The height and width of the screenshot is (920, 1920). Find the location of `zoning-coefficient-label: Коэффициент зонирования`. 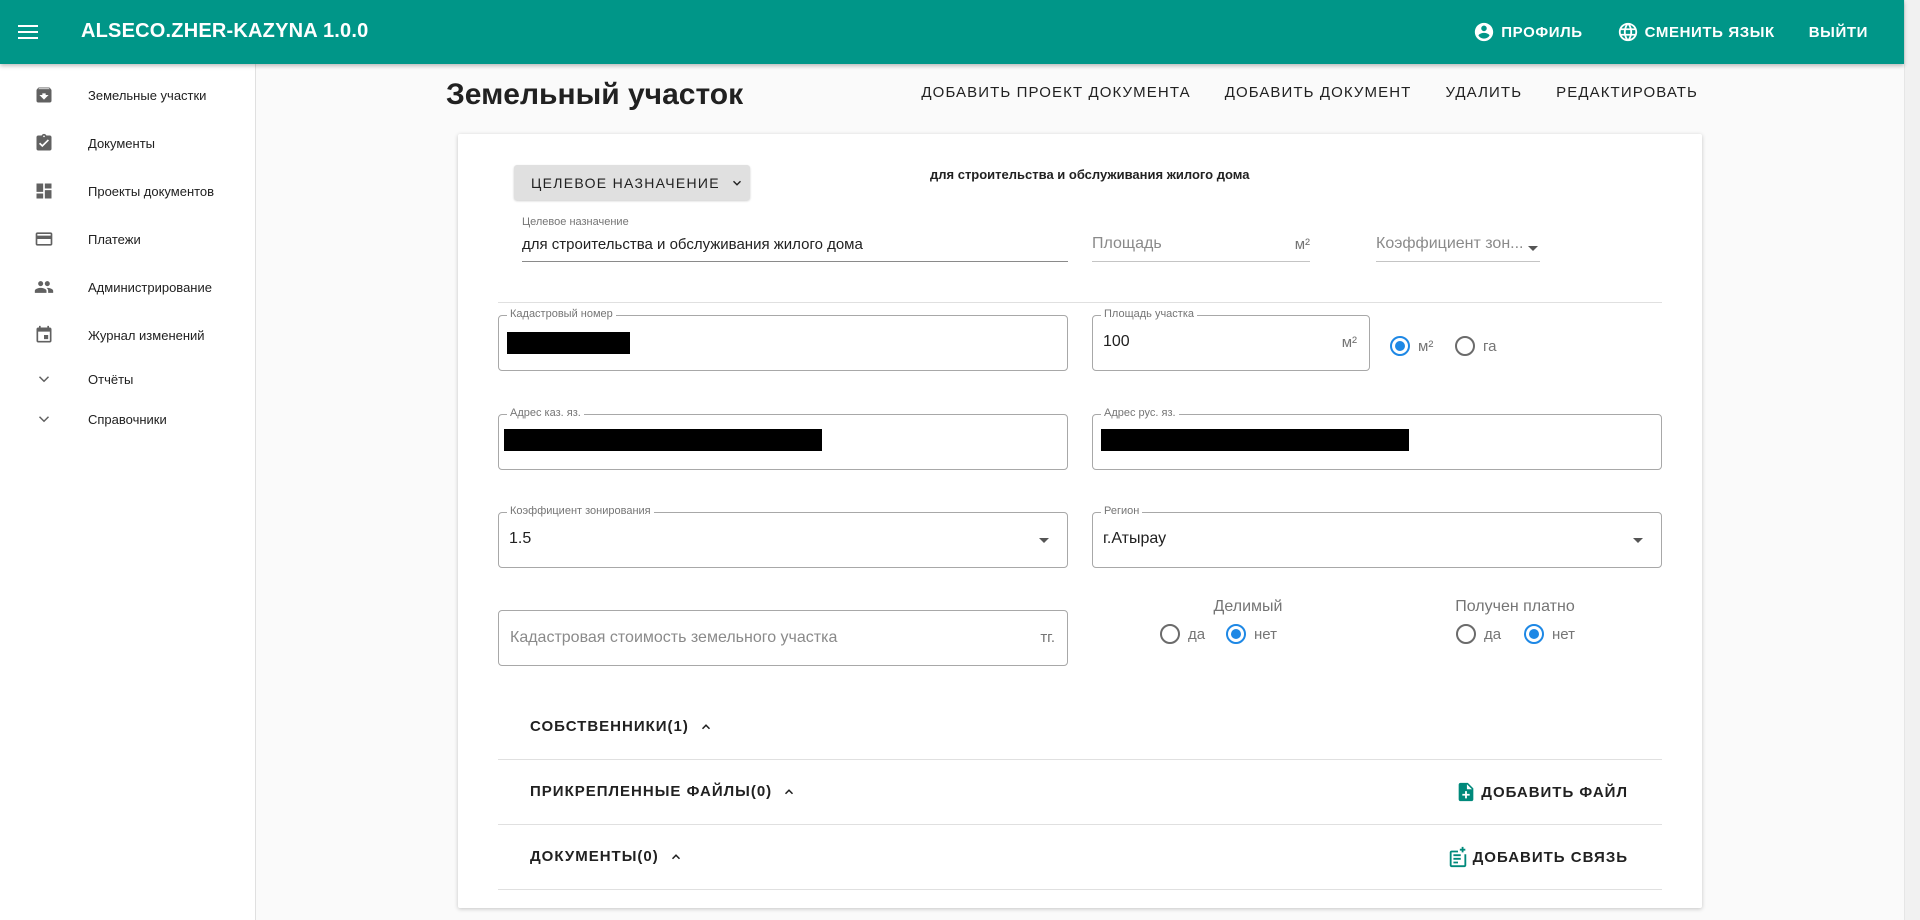

zoning-coefficient-label: Коэффициент зонирования is located at coordinates (580, 511).